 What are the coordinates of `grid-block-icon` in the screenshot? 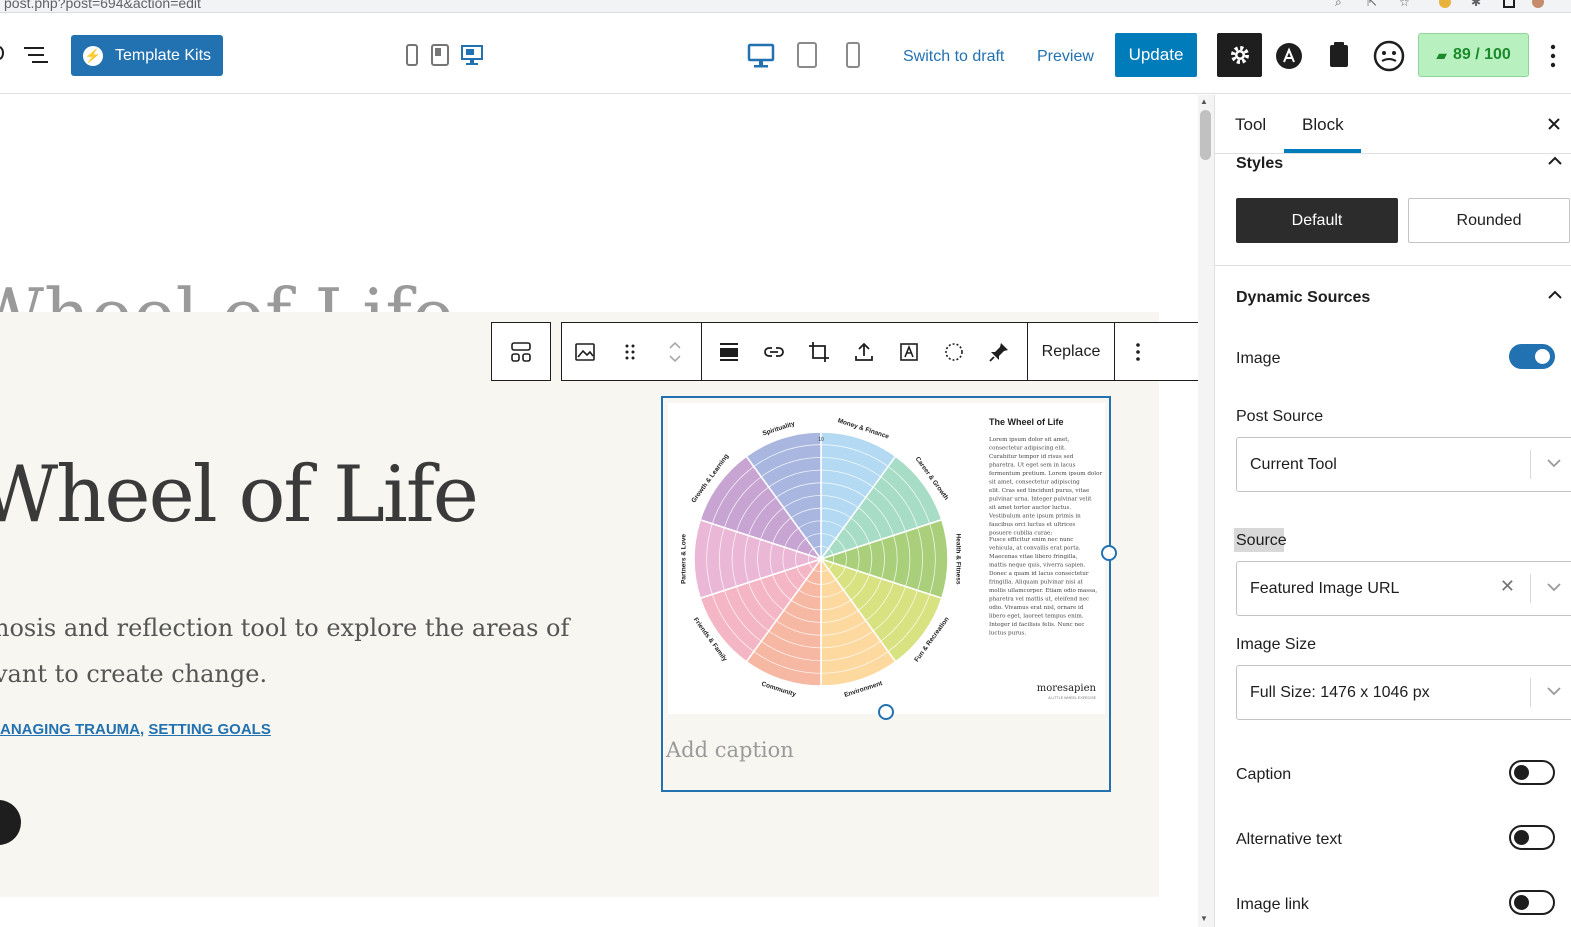 It's located at (521, 351).